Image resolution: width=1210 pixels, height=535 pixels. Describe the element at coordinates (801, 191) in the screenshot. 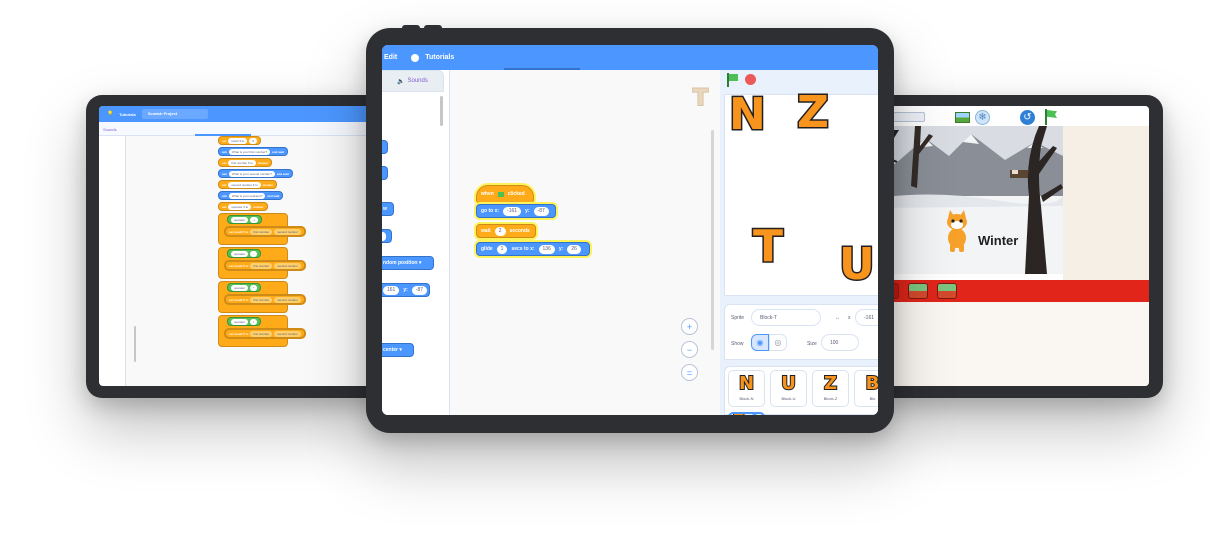

I see `stage: N Z T U` at that location.